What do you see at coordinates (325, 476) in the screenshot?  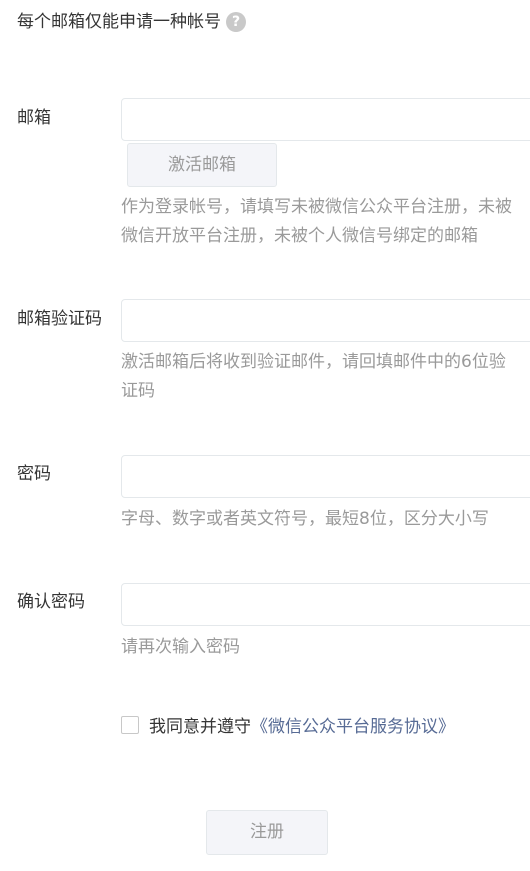 I see `password-input` at bounding box center [325, 476].